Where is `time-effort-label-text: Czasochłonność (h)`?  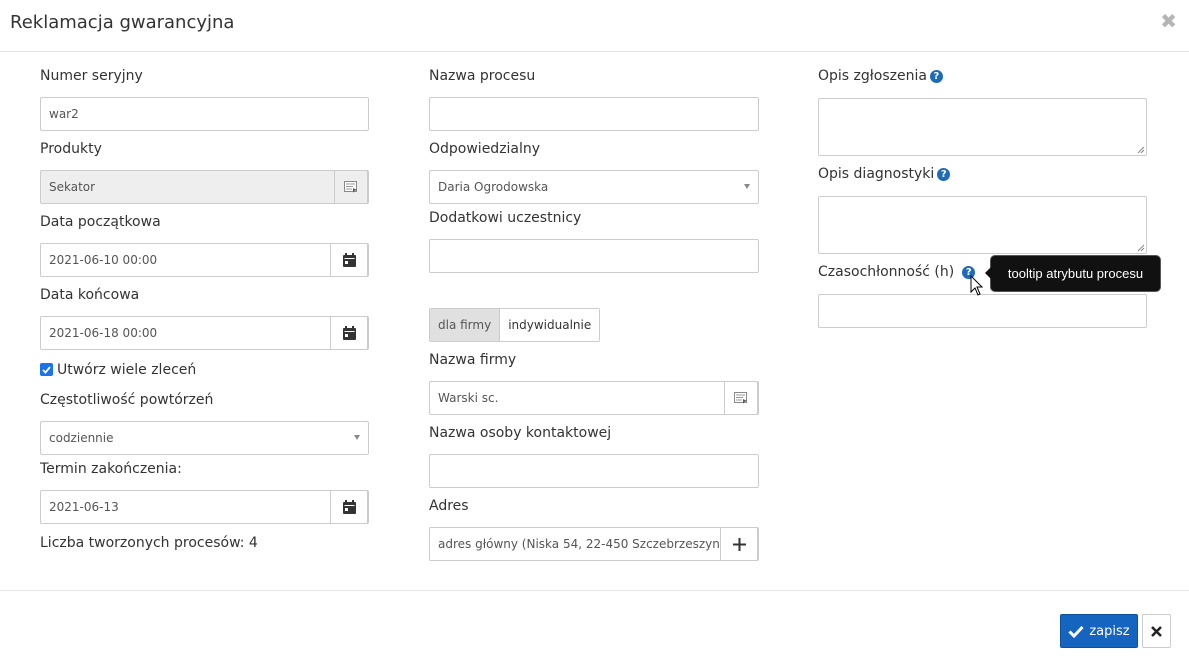 time-effort-label-text: Czasochłonność (h) is located at coordinates (886, 272).